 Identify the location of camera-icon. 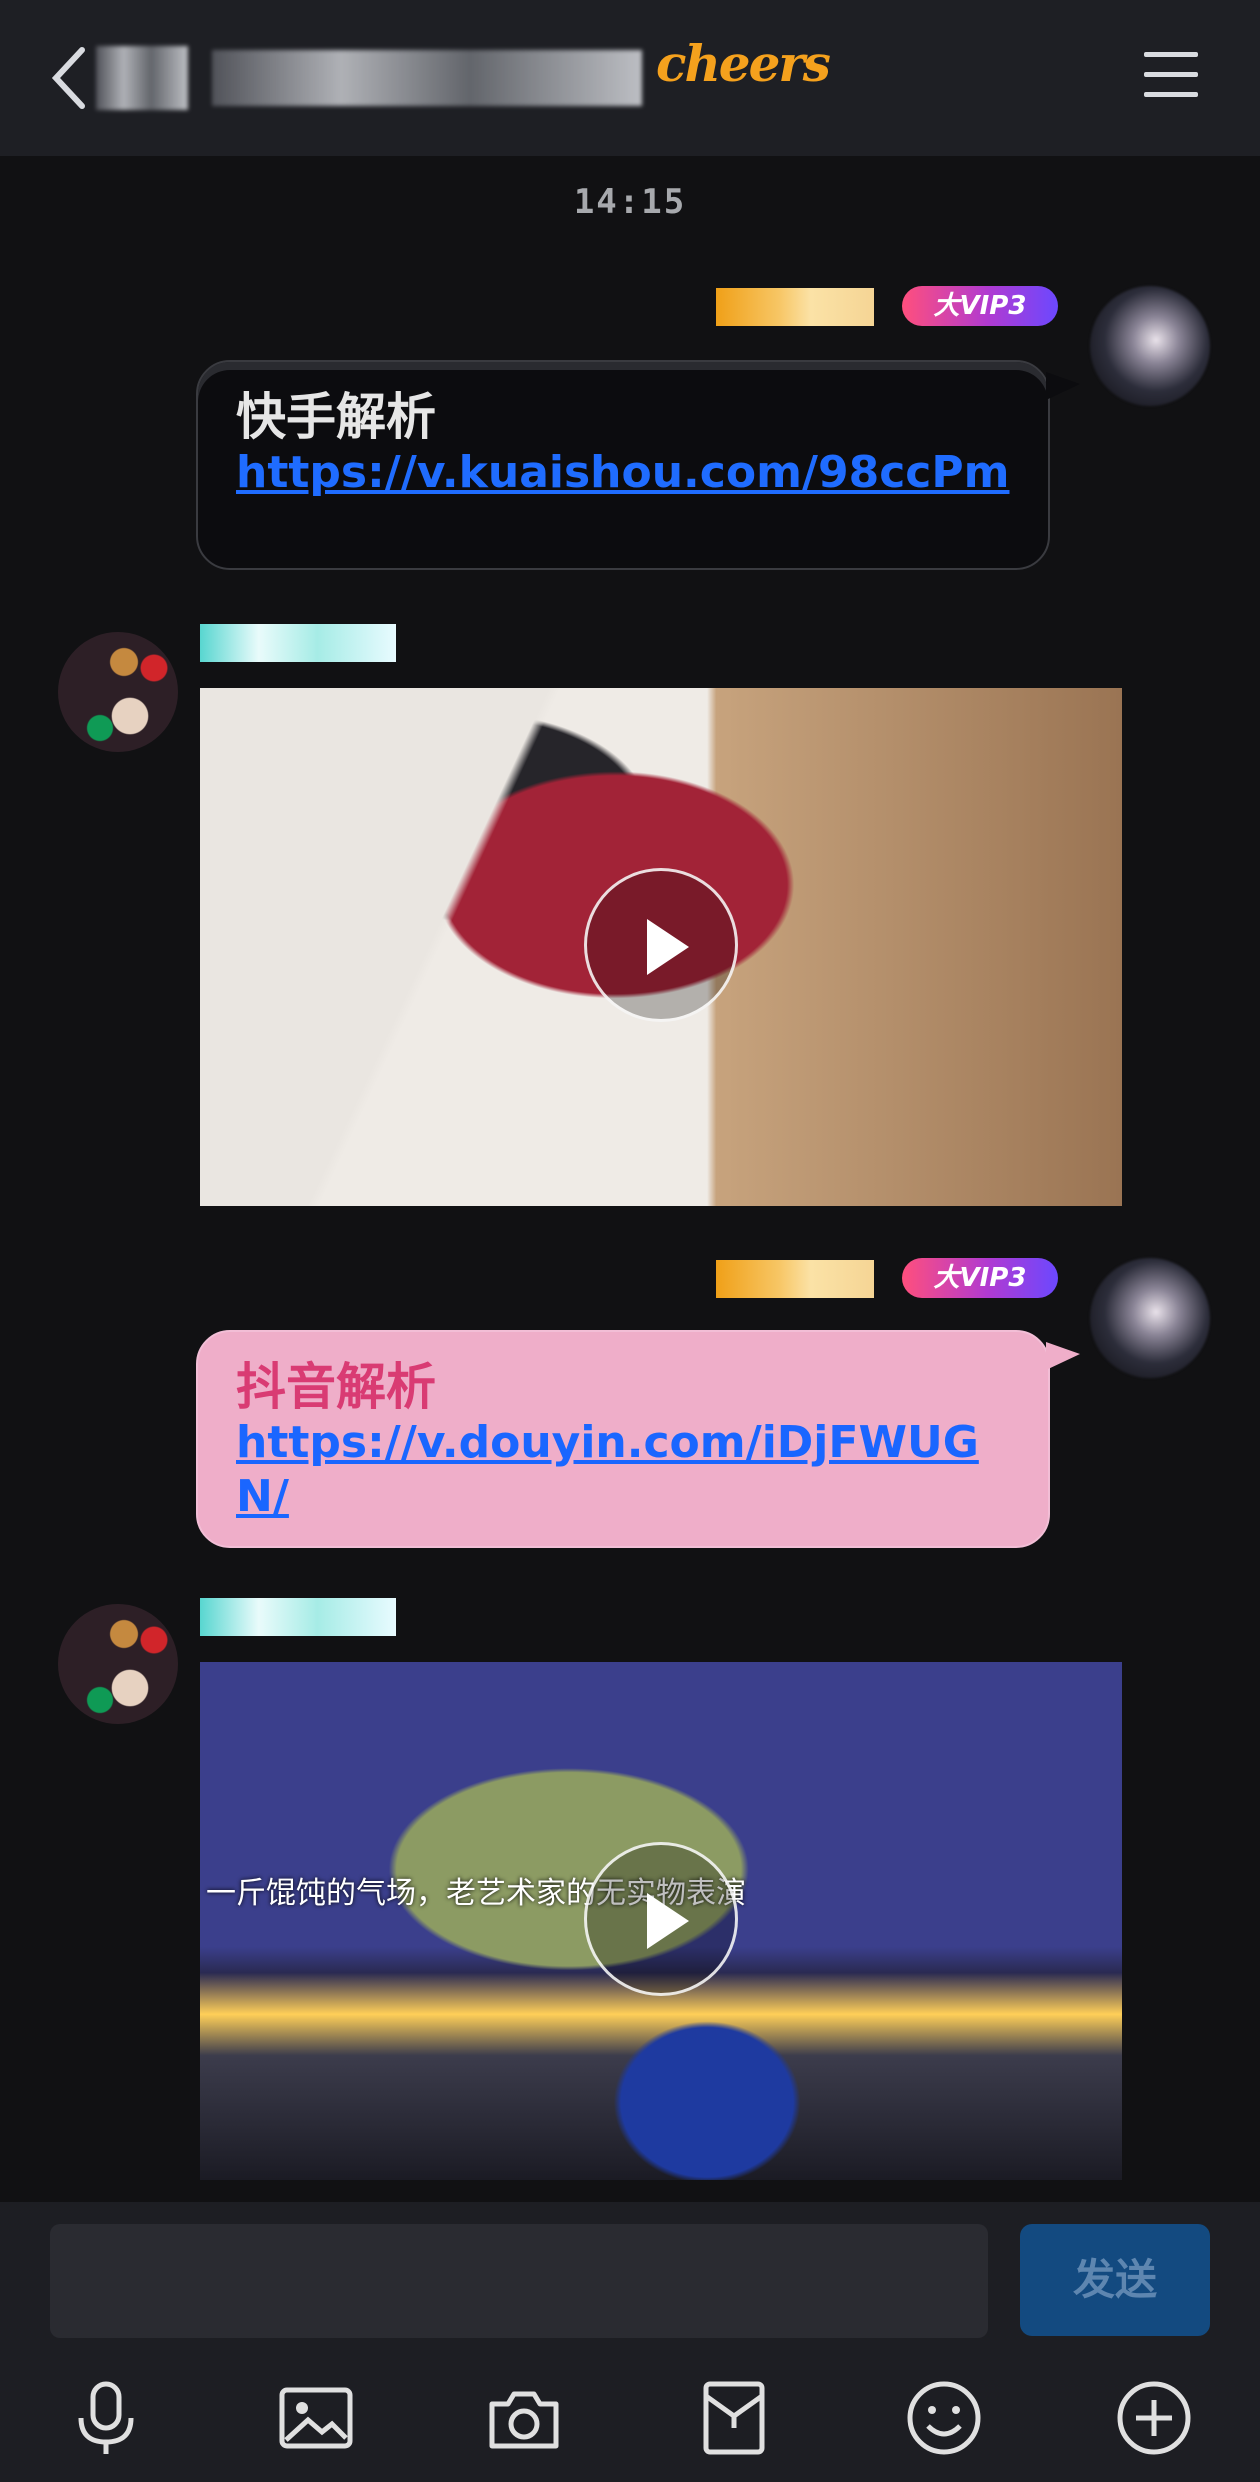
(524, 2418).